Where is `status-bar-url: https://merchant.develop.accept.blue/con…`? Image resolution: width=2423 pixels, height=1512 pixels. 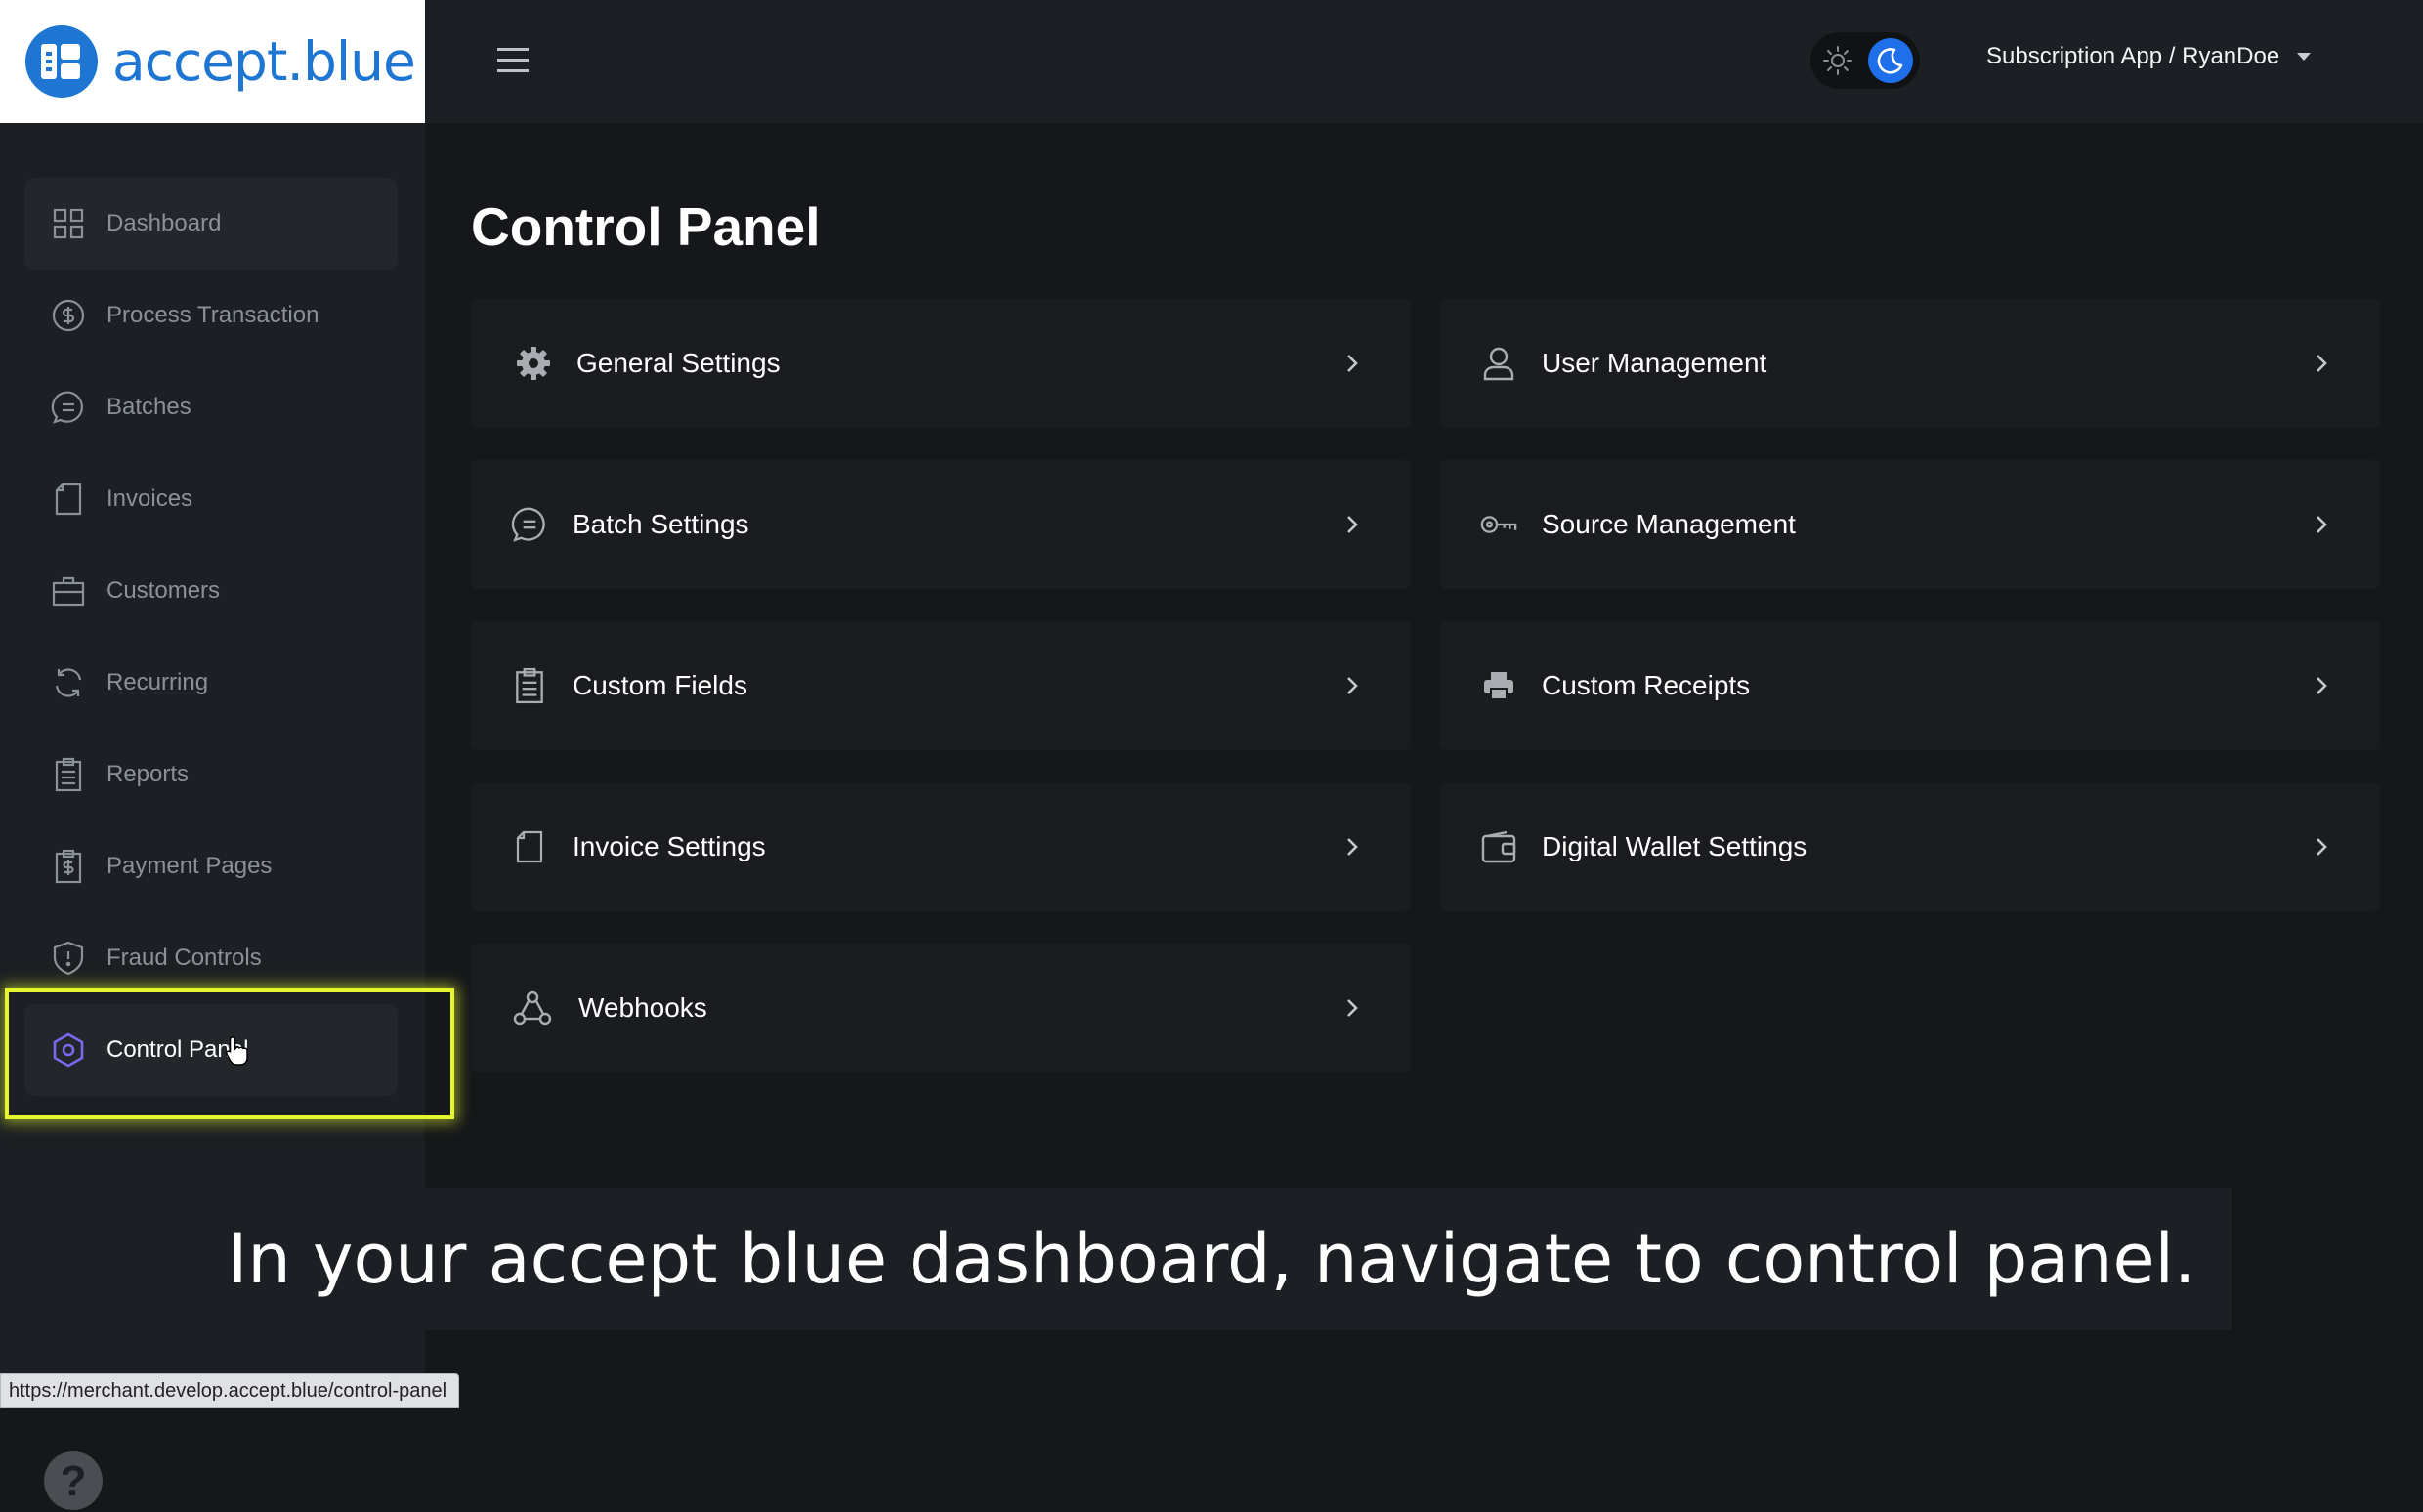
status-bar-url: https://merchant.develop.accept.blue/con… is located at coordinates (230, 1390).